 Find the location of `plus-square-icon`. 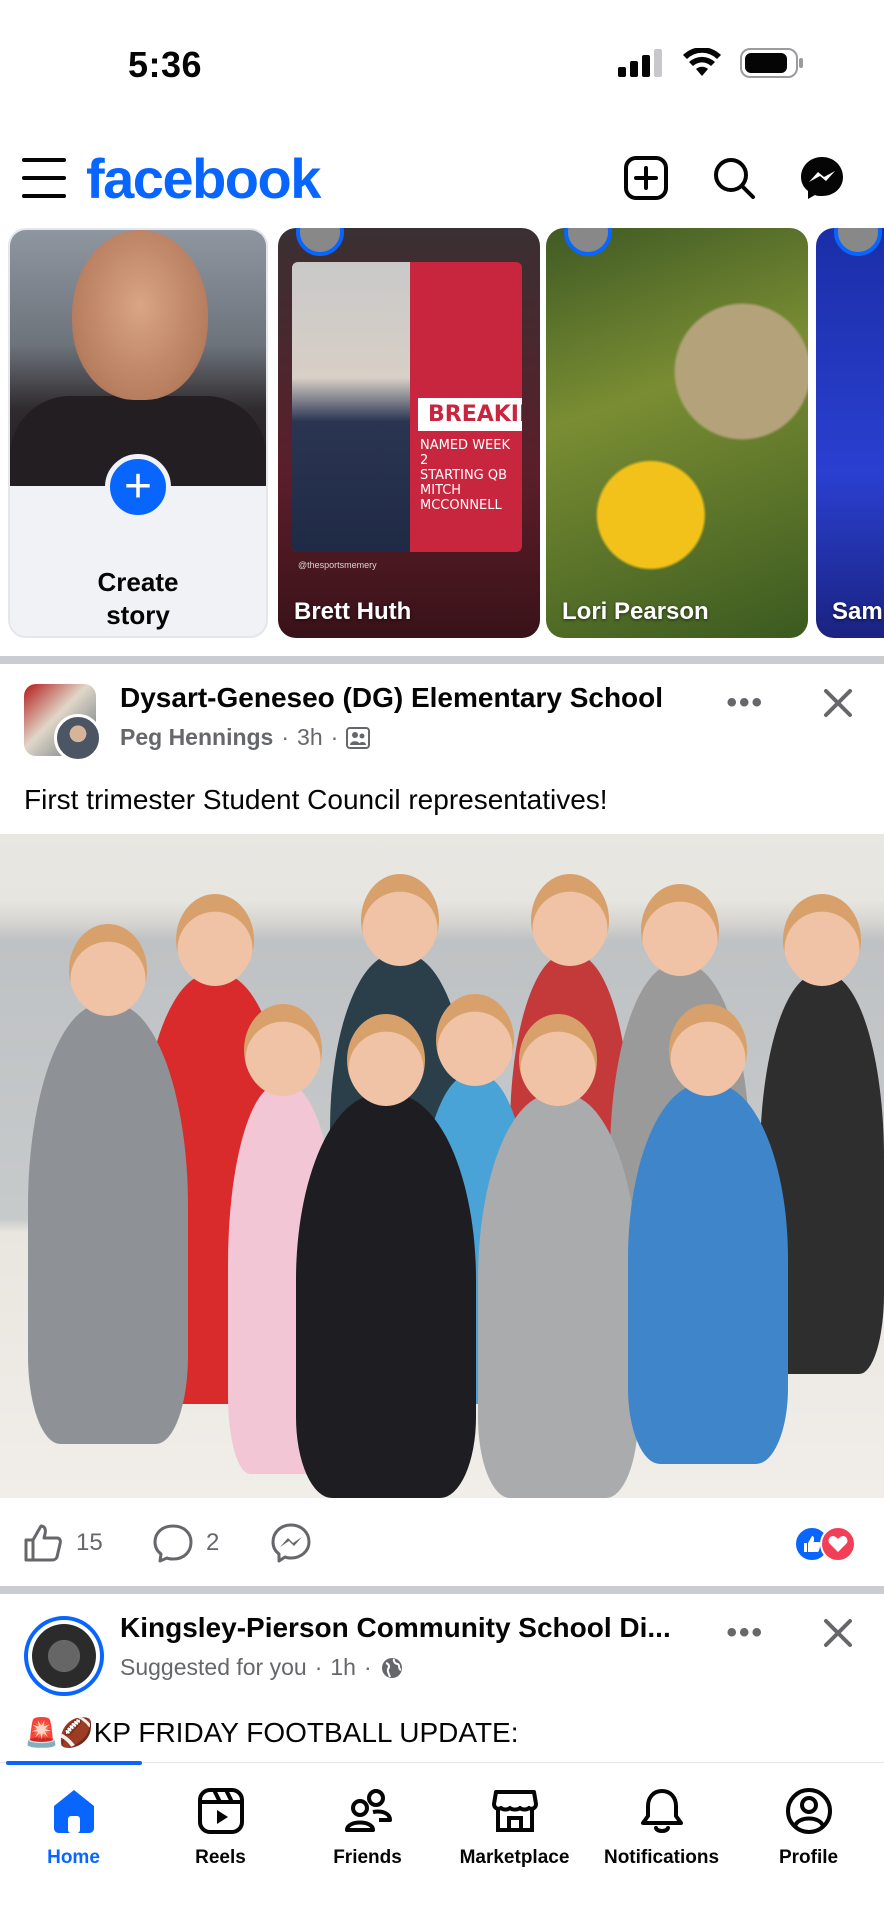

plus-square-icon is located at coordinates (646, 178).